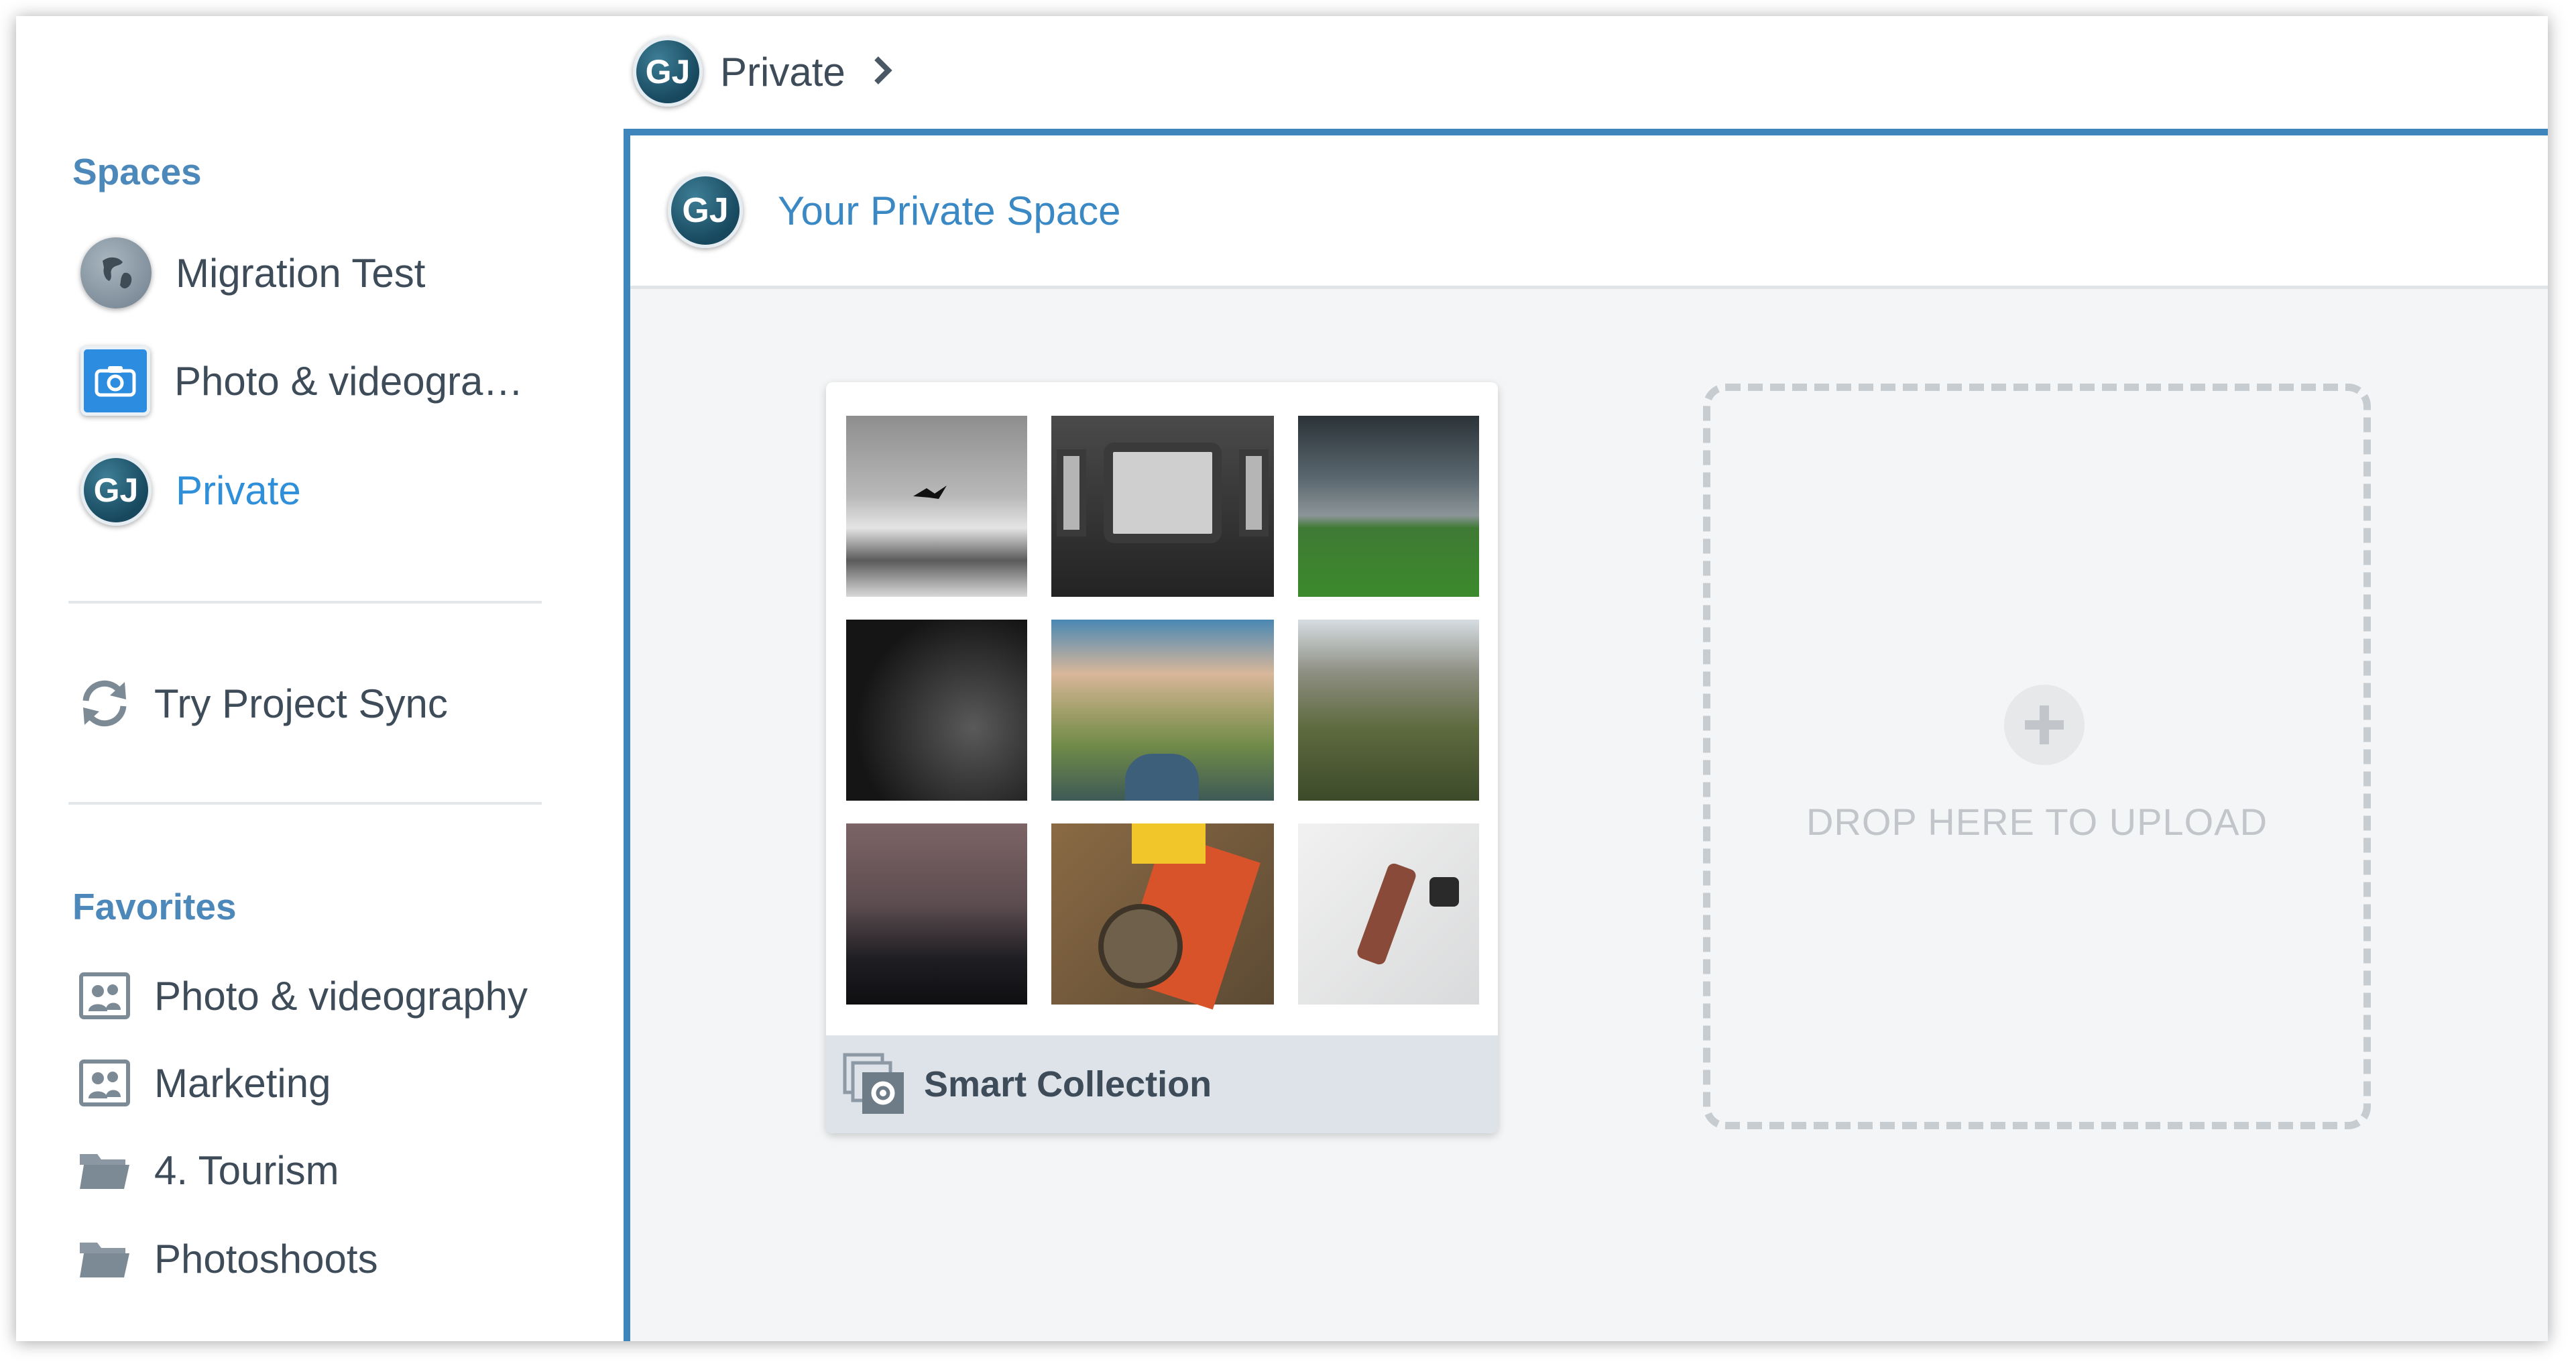 This screenshot has height=1372, width=2576. What do you see at coordinates (246, 1170) in the screenshot?
I see `favorite-label: 4. Tourism` at bounding box center [246, 1170].